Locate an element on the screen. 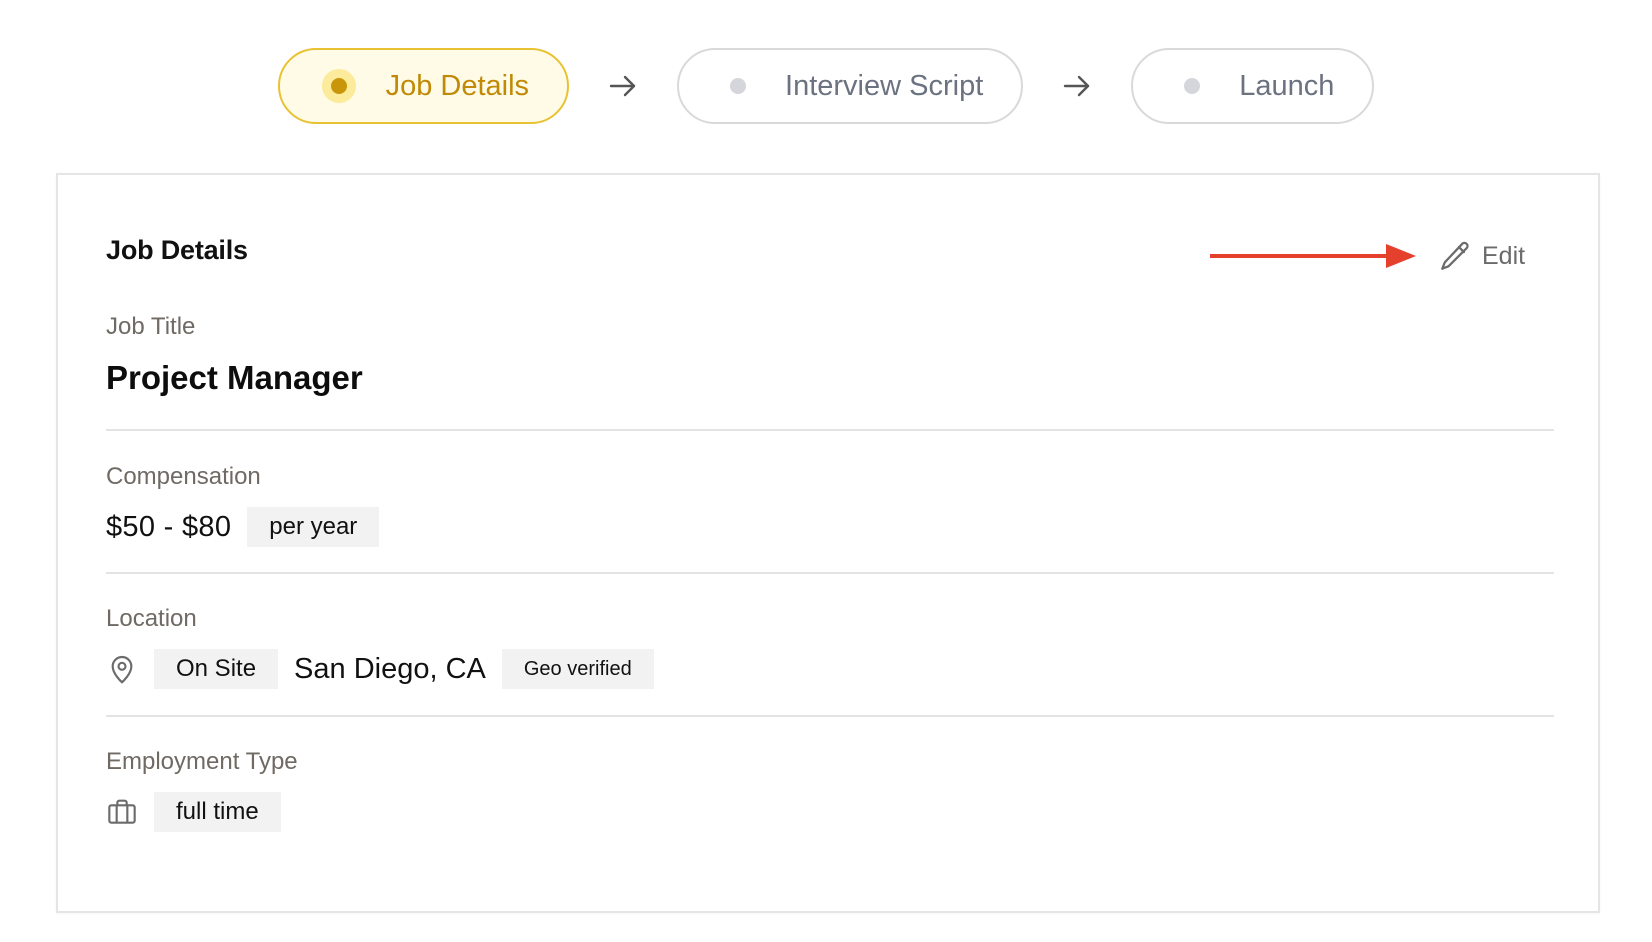 The height and width of the screenshot is (942, 1652). map-pin-icon is located at coordinates (122, 669).